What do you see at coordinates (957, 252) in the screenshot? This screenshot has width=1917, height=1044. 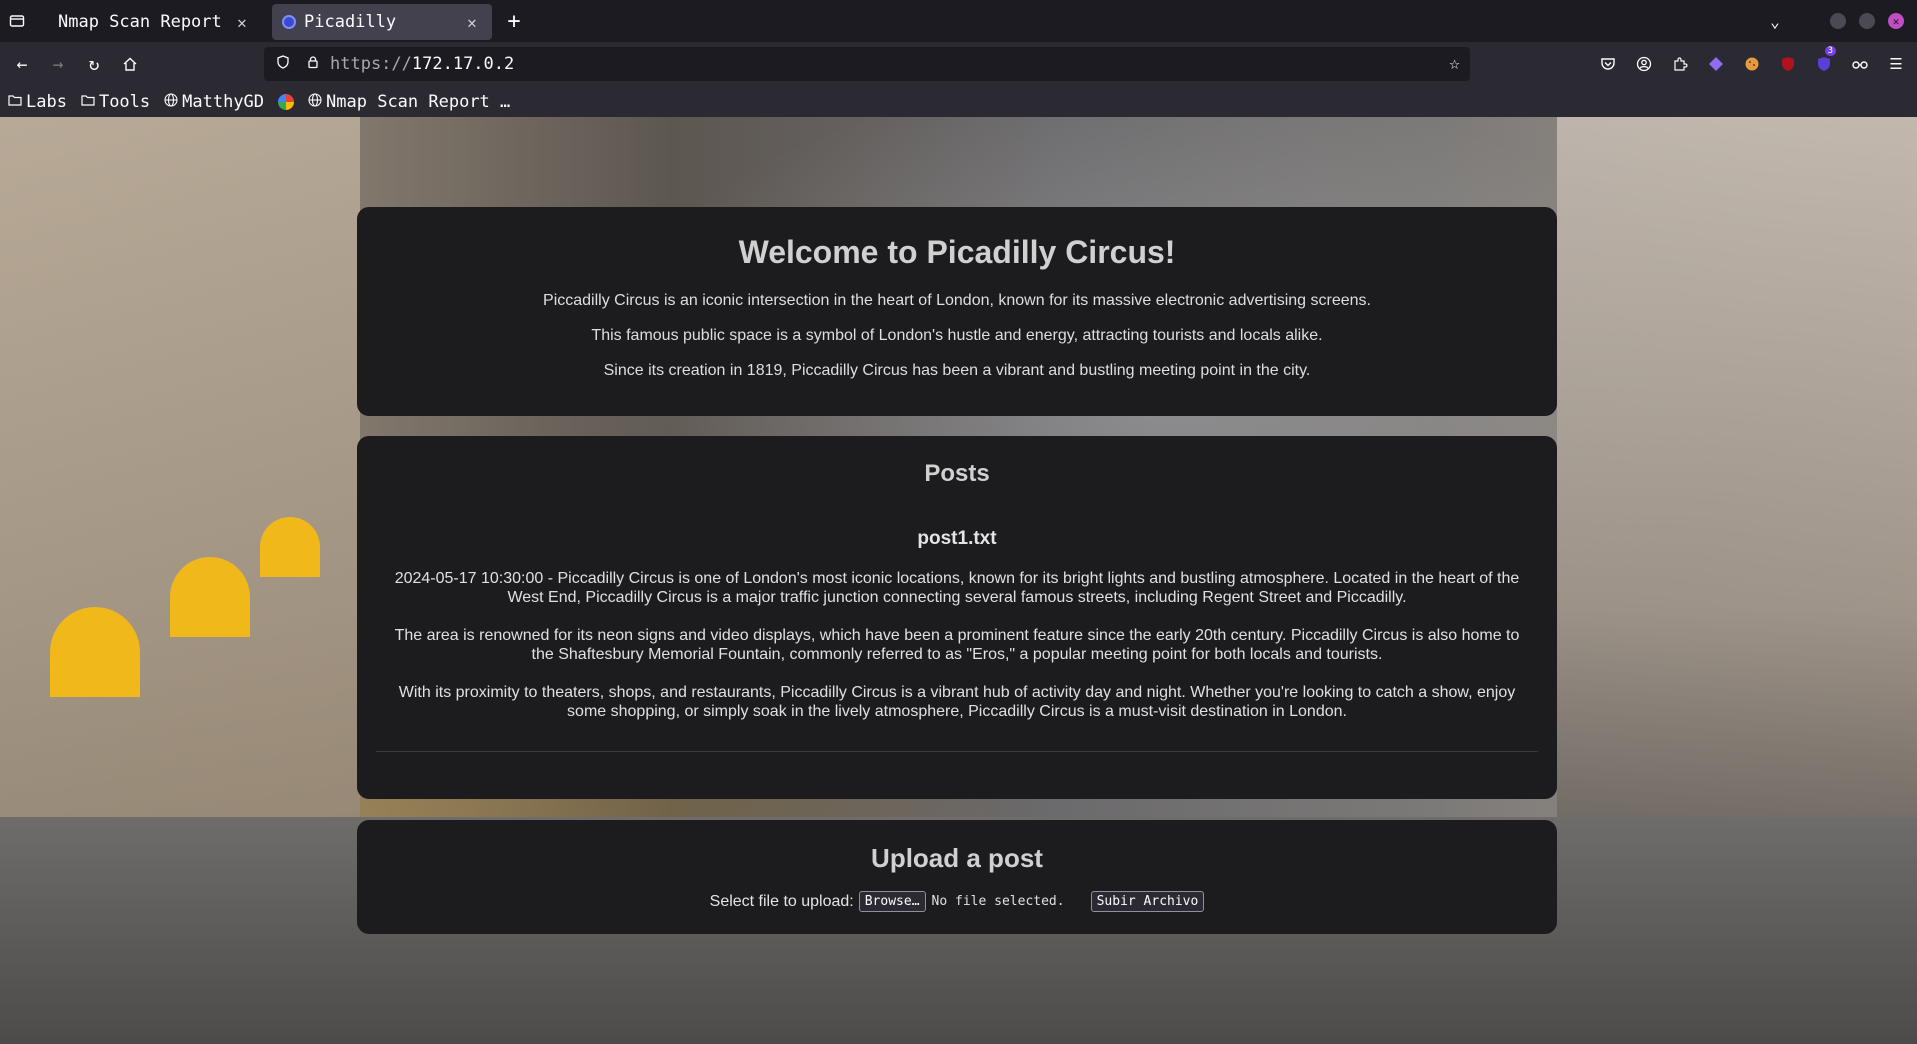 I see `page-title: Welcome to Picadilly Circus!` at bounding box center [957, 252].